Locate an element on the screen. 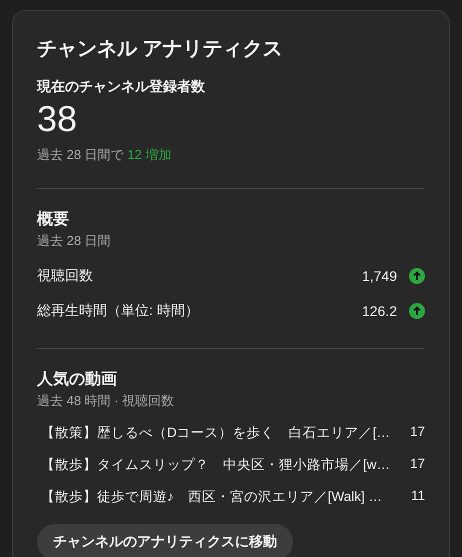  video-views: 11 is located at coordinates (417, 496).